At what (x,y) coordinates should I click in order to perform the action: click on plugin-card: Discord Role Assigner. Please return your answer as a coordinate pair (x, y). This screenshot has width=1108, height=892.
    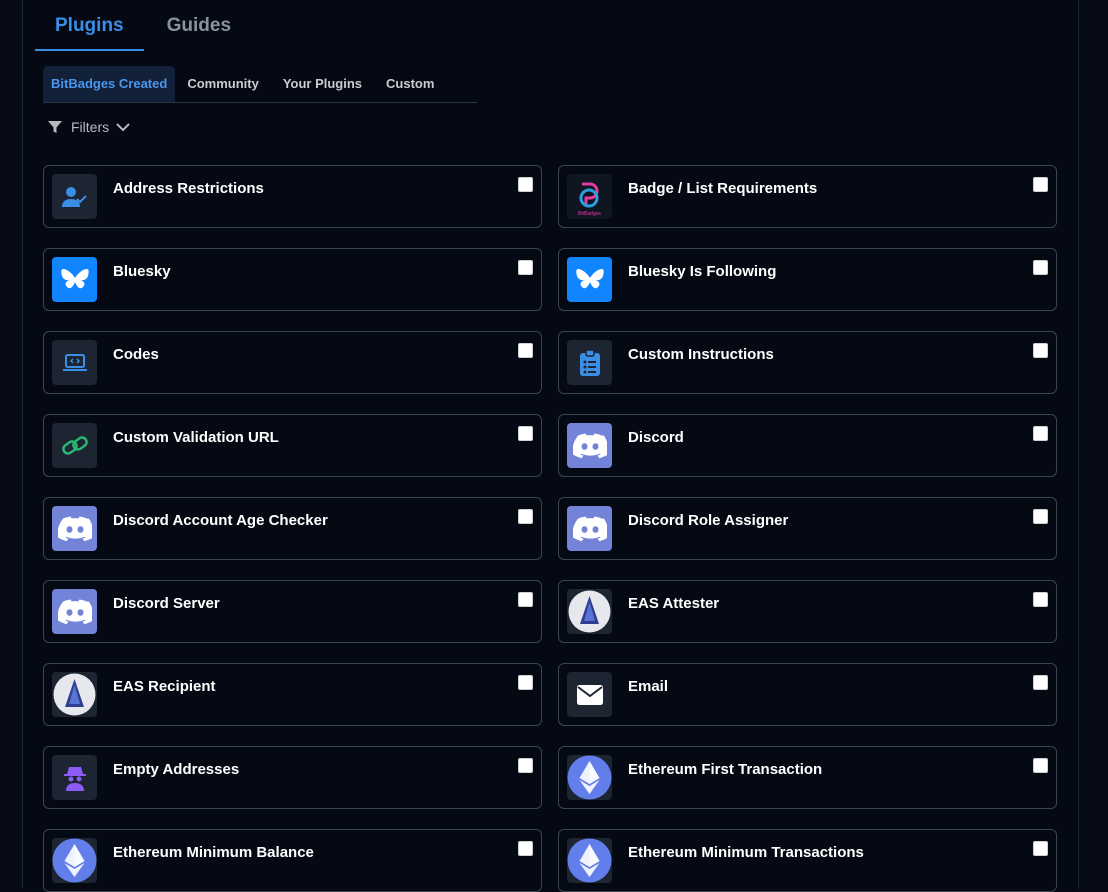
    Looking at the image, I should click on (807, 528).